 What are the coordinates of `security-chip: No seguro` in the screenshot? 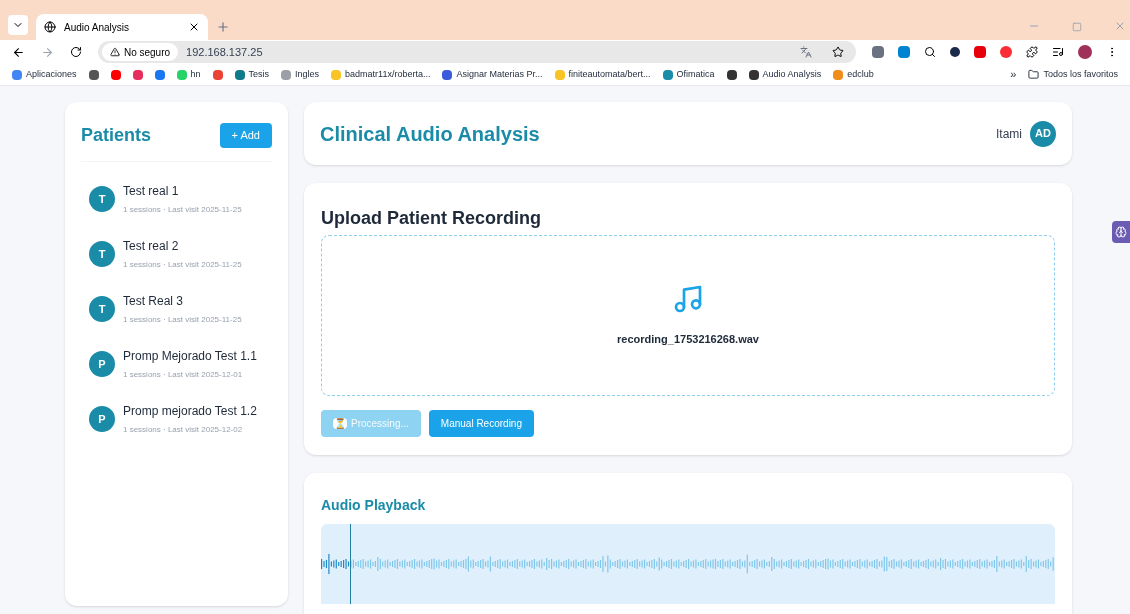 It's located at (140, 52).